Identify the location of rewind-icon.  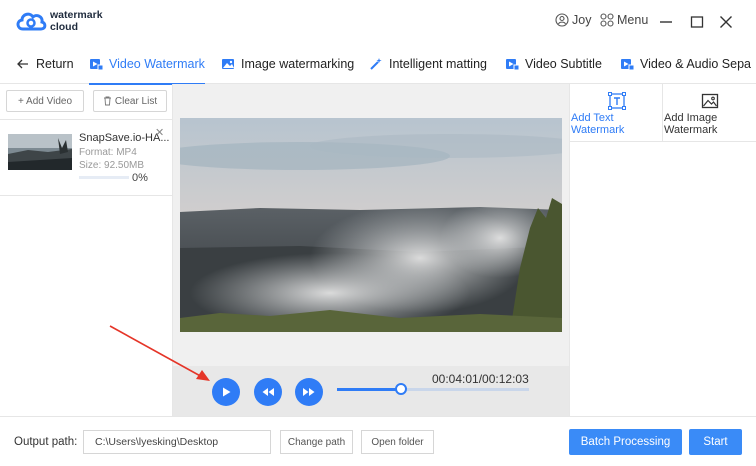
(268, 392).